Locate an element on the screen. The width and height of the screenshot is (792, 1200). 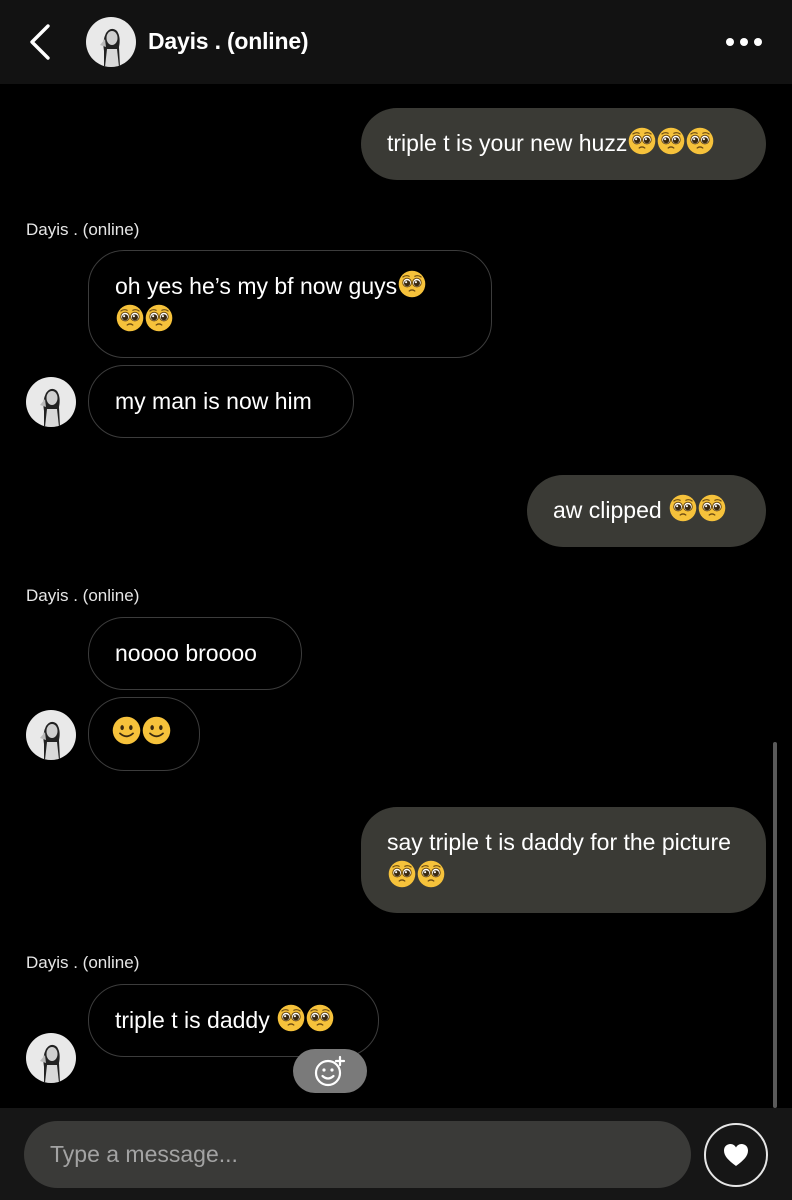
outgoing-message: triple t is your new huzz is located at coordinates (563, 144).